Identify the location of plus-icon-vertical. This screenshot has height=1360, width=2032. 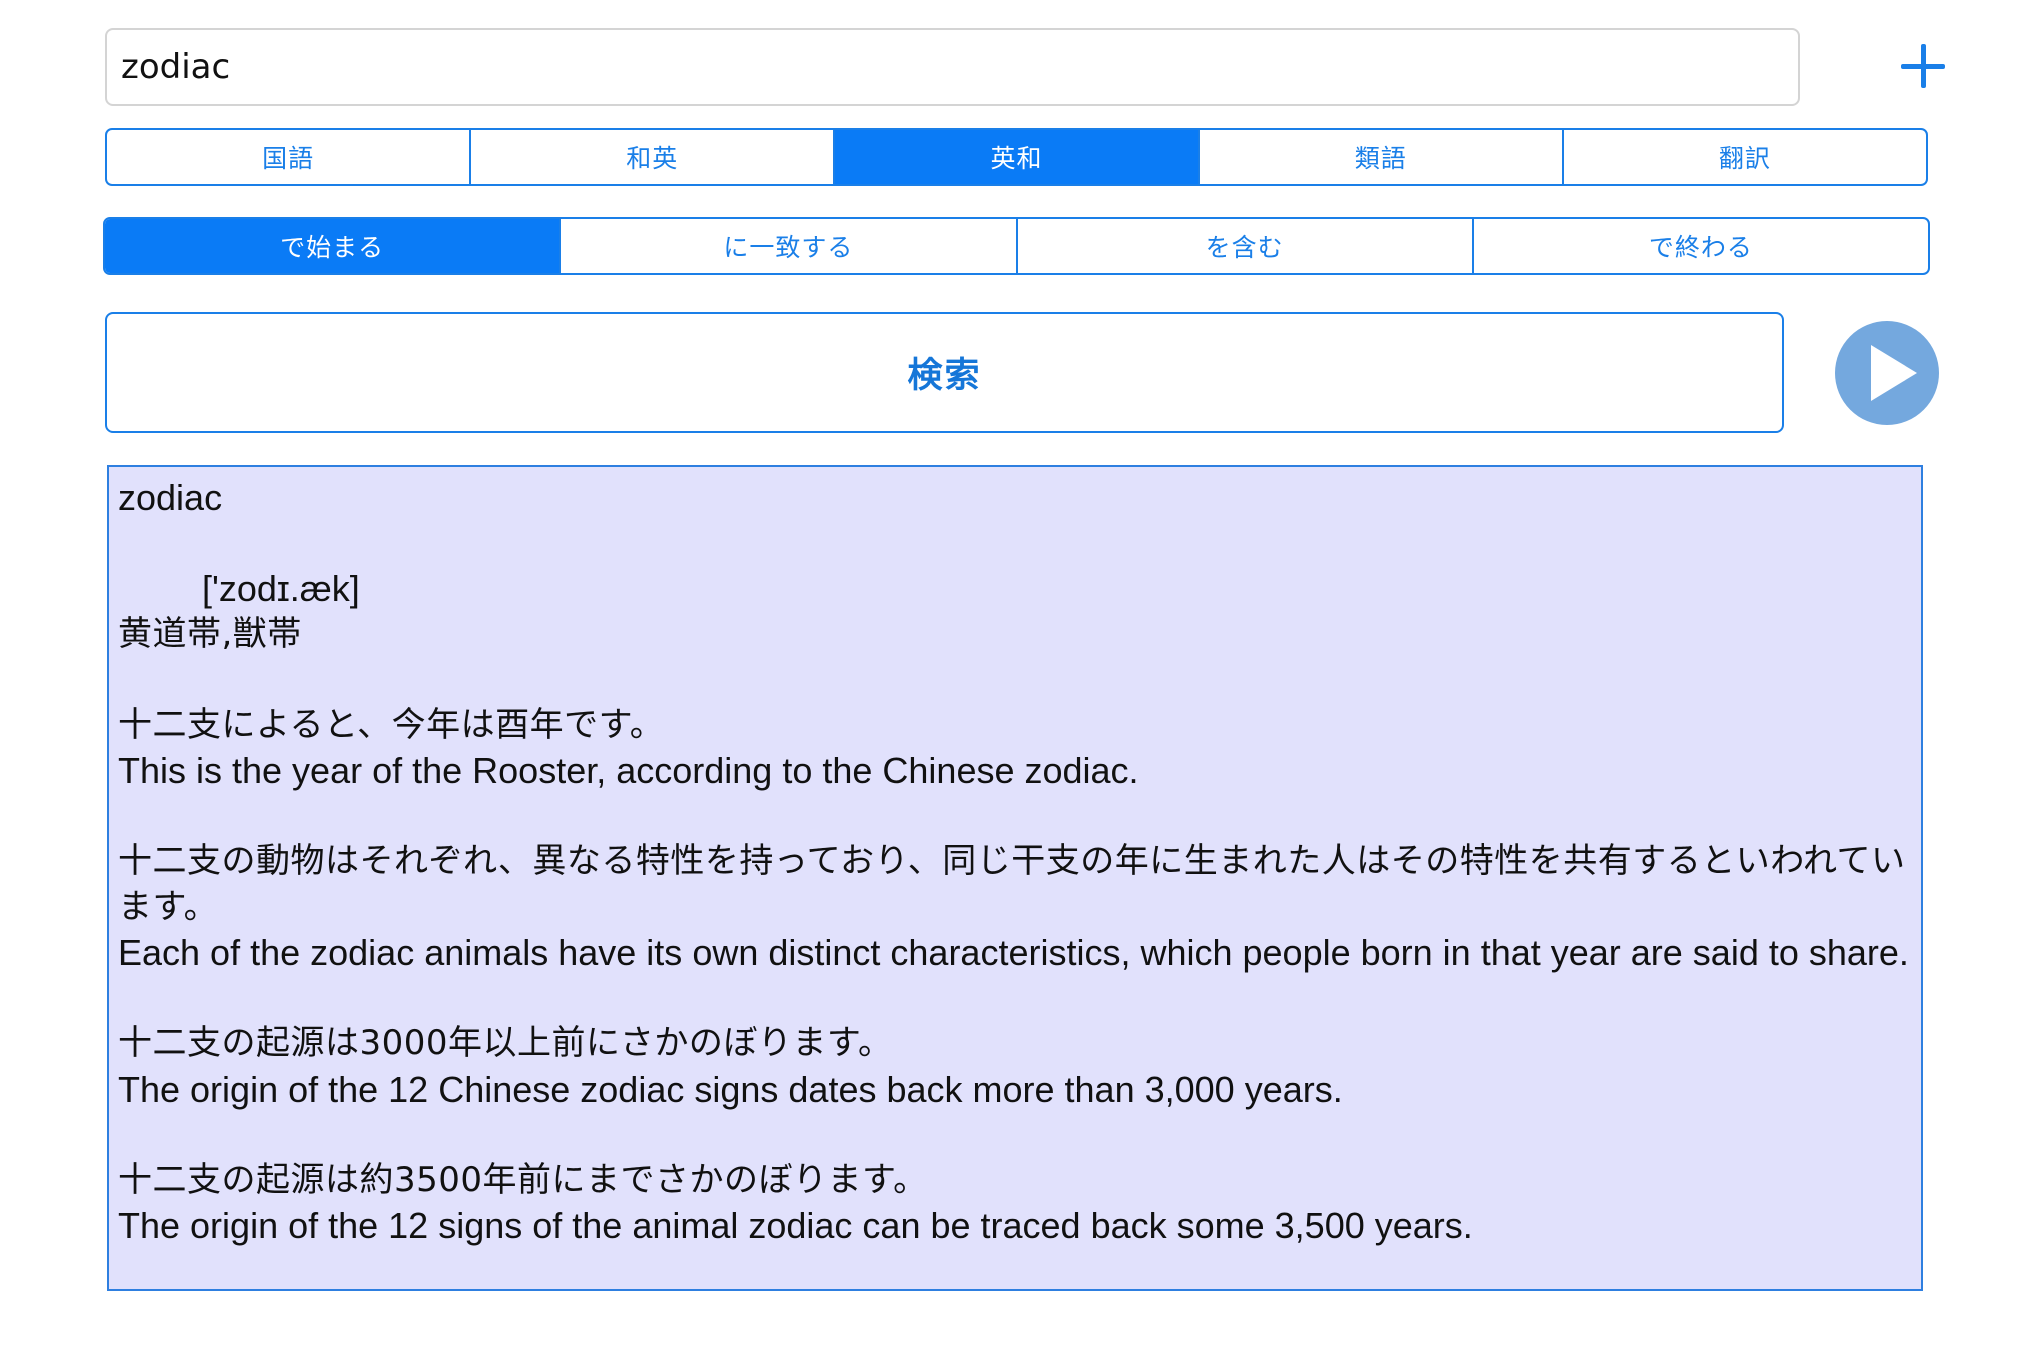
(1923, 66).